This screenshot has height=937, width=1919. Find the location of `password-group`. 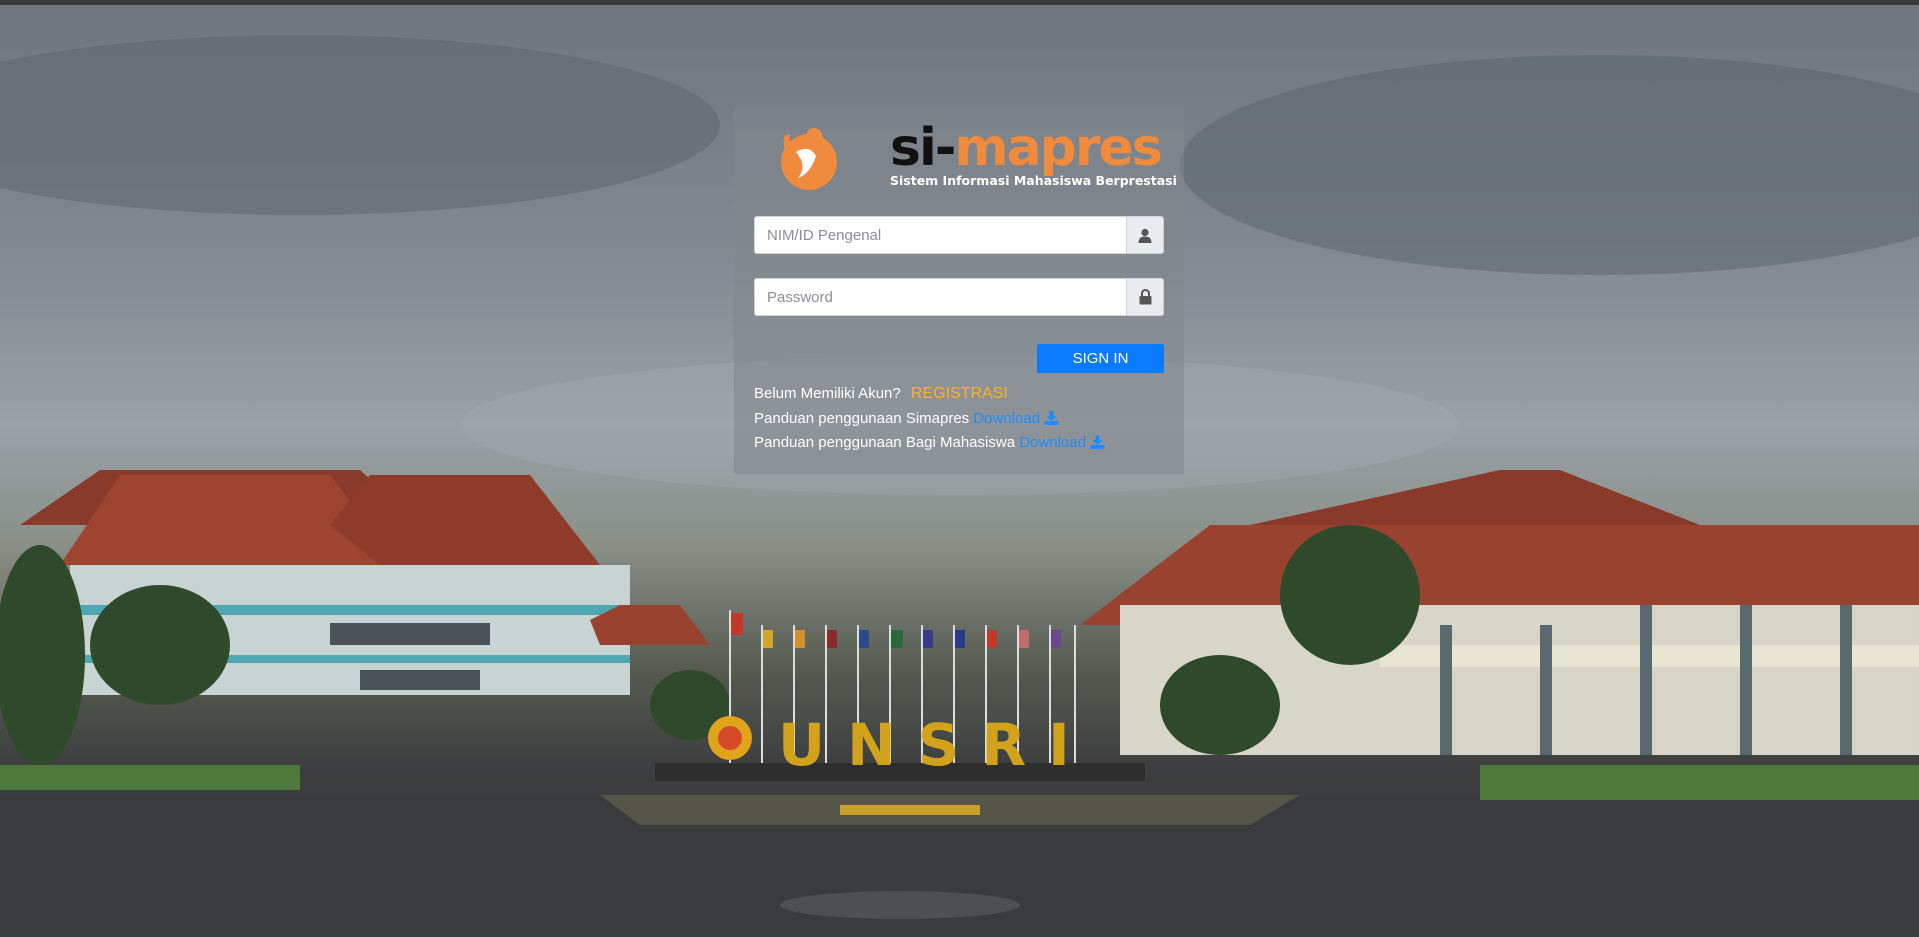

password-group is located at coordinates (959, 297).